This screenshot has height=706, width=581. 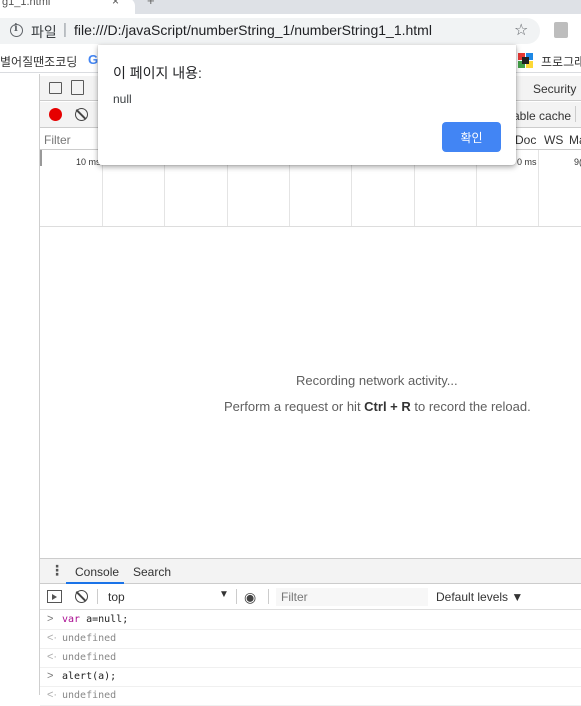 What do you see at coordinates (157, 73) in the screenshot?
I see `dialog-title: 이 페이지 내용:` at bounding box center [157, 73].